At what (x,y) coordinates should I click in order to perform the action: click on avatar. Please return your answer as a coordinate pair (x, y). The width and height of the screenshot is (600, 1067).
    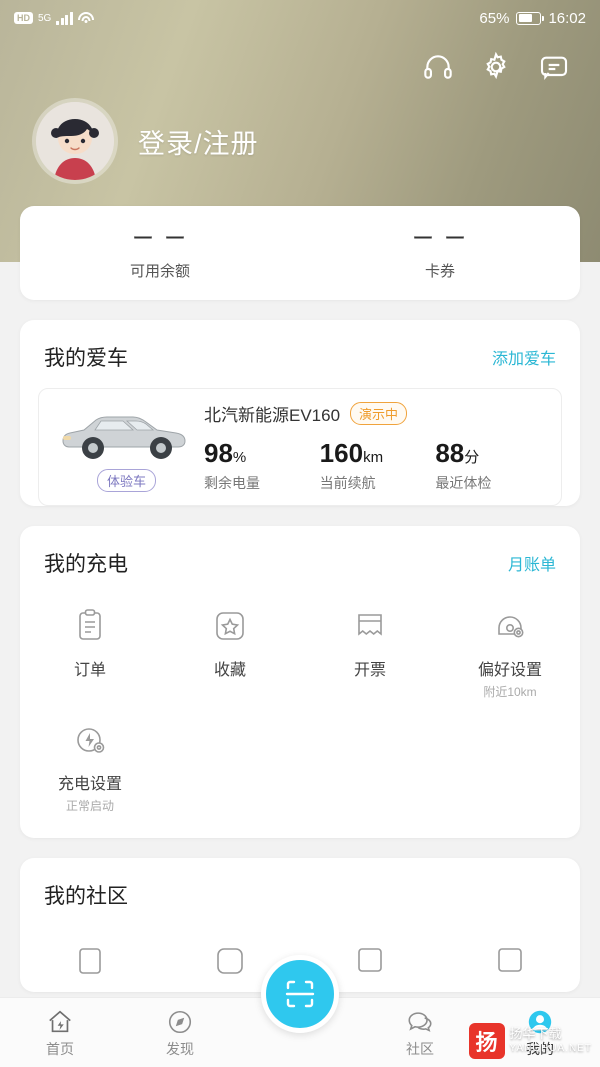
    Looking at the image, I should click on (75, 141).